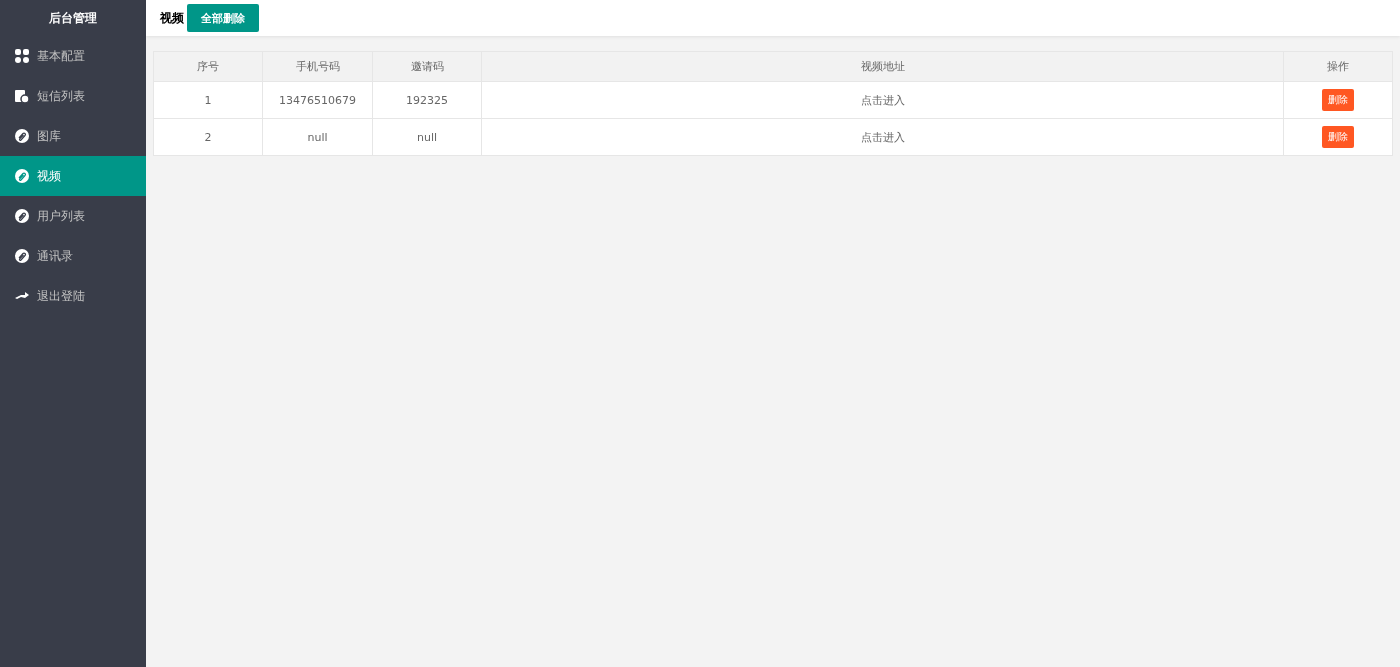  Describe the element at coordinates (208, 137) in the screenshot. I see `table-cell: 2` at that location.